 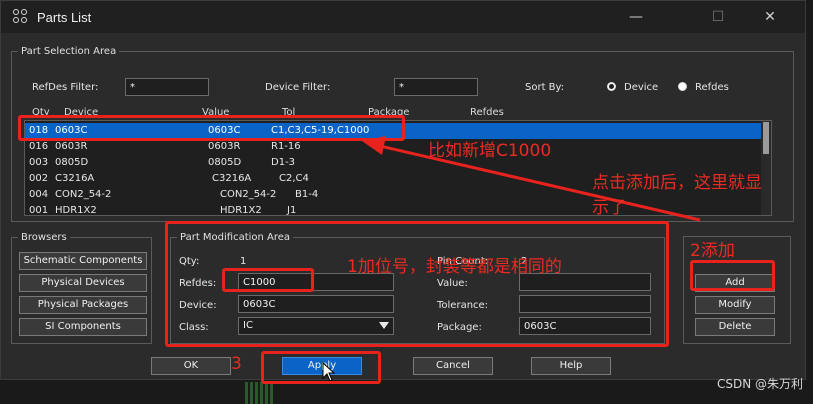 I want to click on annotation-arrow-head, so click(x=374, y=145).